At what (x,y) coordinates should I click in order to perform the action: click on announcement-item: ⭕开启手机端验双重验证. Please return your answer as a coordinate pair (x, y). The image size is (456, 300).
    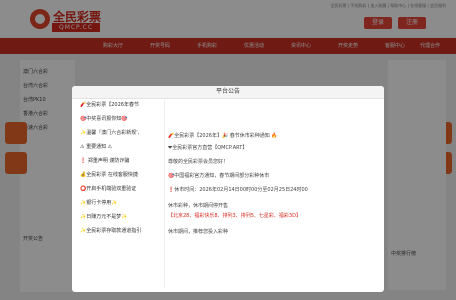
    Looking at the image, I should click on (120, 189).